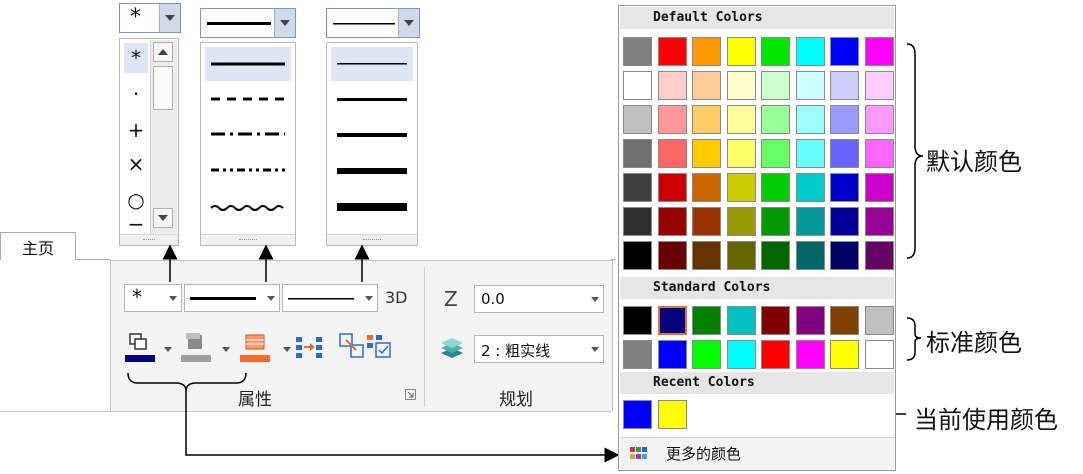  What do you see at coordinates (757, 383) in the screenshot?
I see `recent-colors-header: Recent Colors` at bounding box center [757, 383].